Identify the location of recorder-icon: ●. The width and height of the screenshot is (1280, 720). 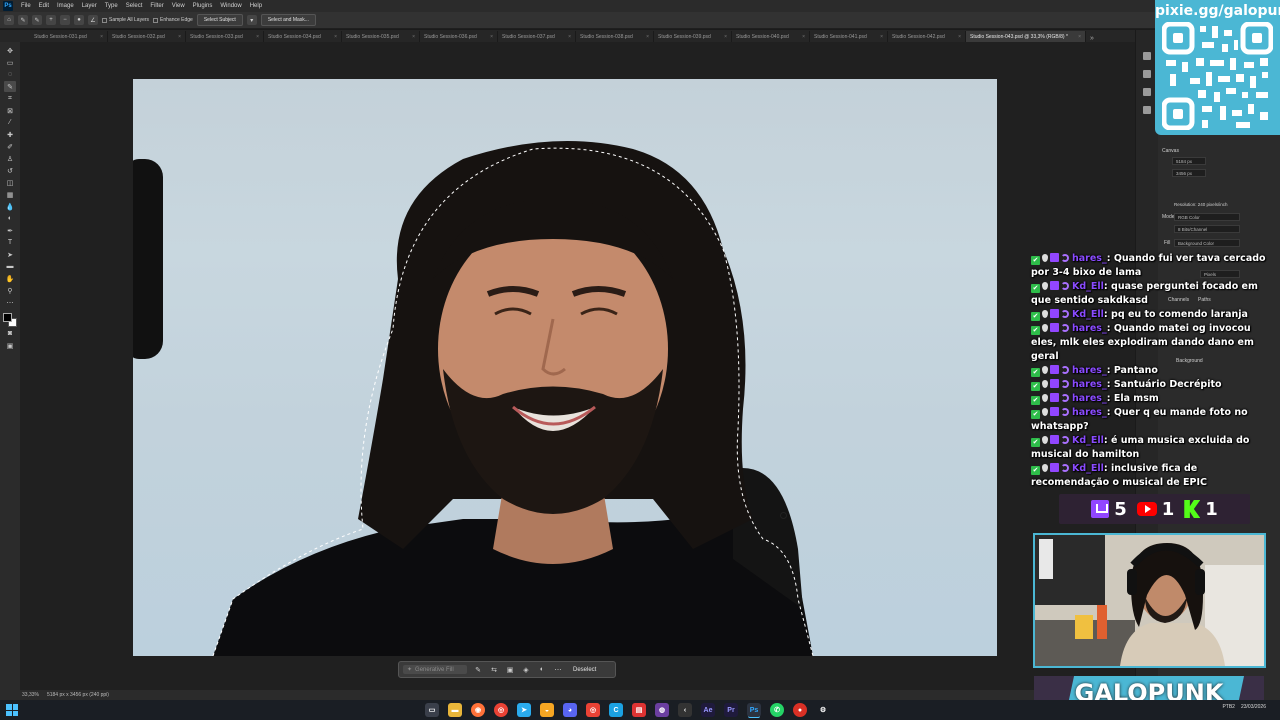
(800, 710).